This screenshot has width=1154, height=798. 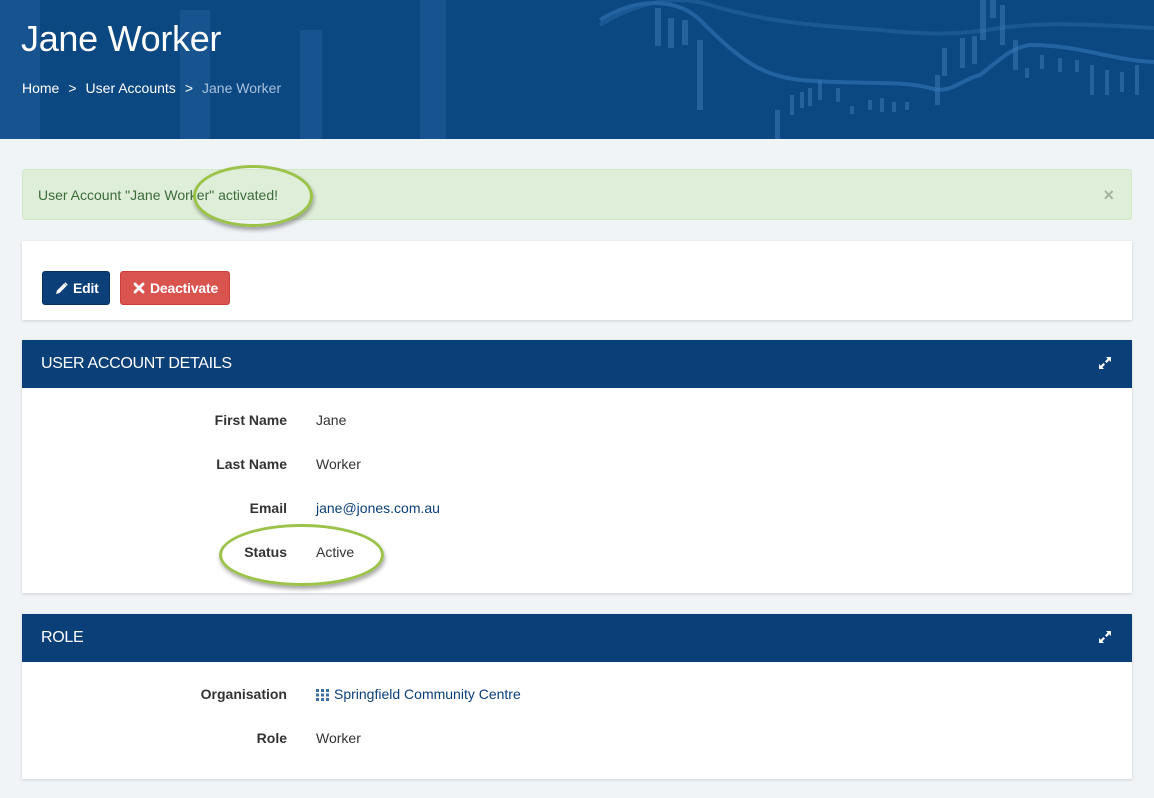 I want to click on organisation-link: Springfield Community Centre, so click(x=418, y=694).